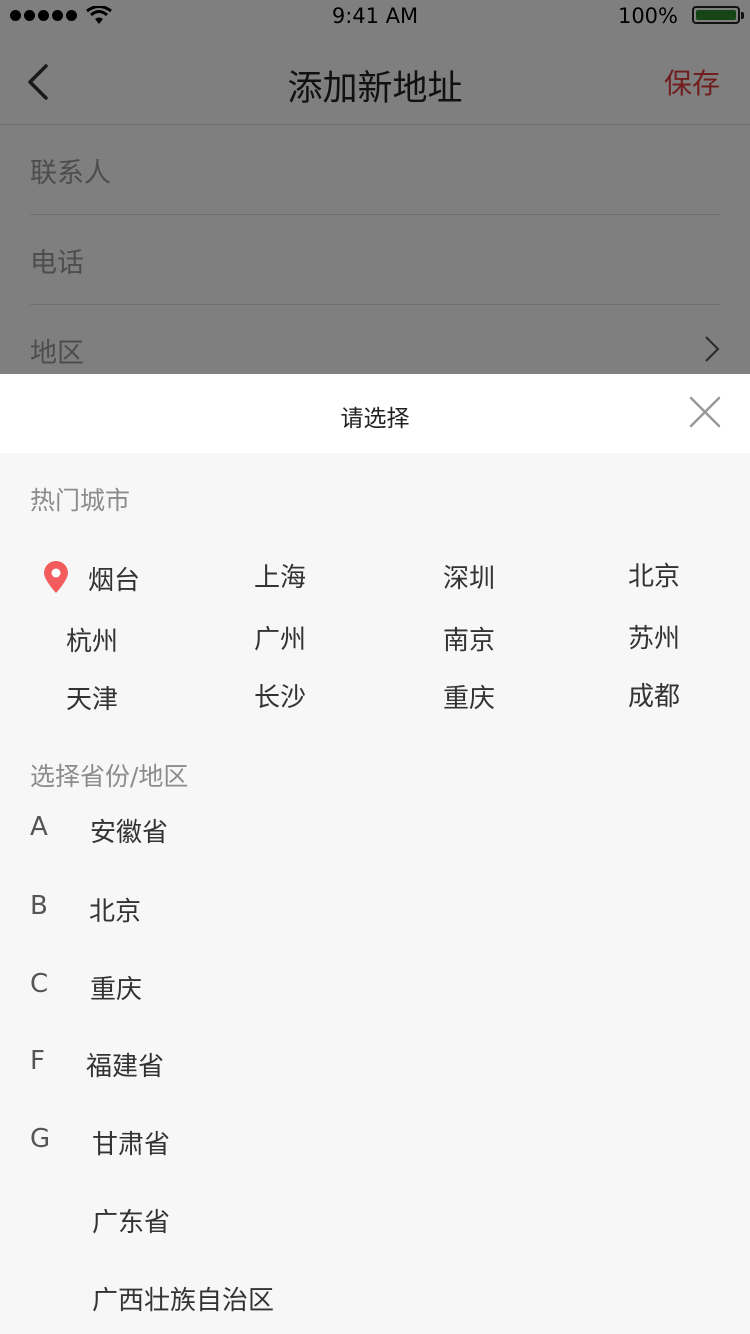 The height and width of the screenshot is (1334, 750). What do you see at coordinates (129, 833) in the screenshot?
I see `province-name: 安徽省` at bounding box center [129, 833].